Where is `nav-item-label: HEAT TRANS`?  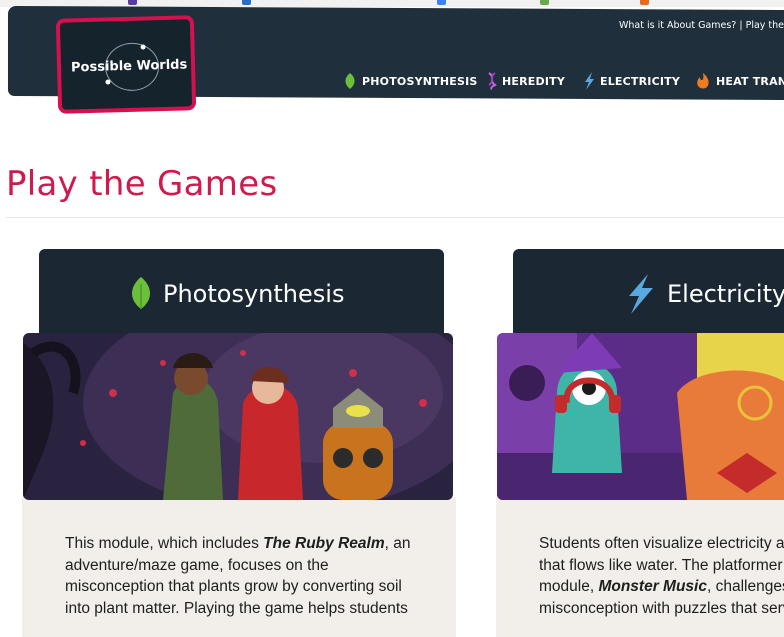
nav-item-label: HEAT TRANS is located at coordinates (750, 81).